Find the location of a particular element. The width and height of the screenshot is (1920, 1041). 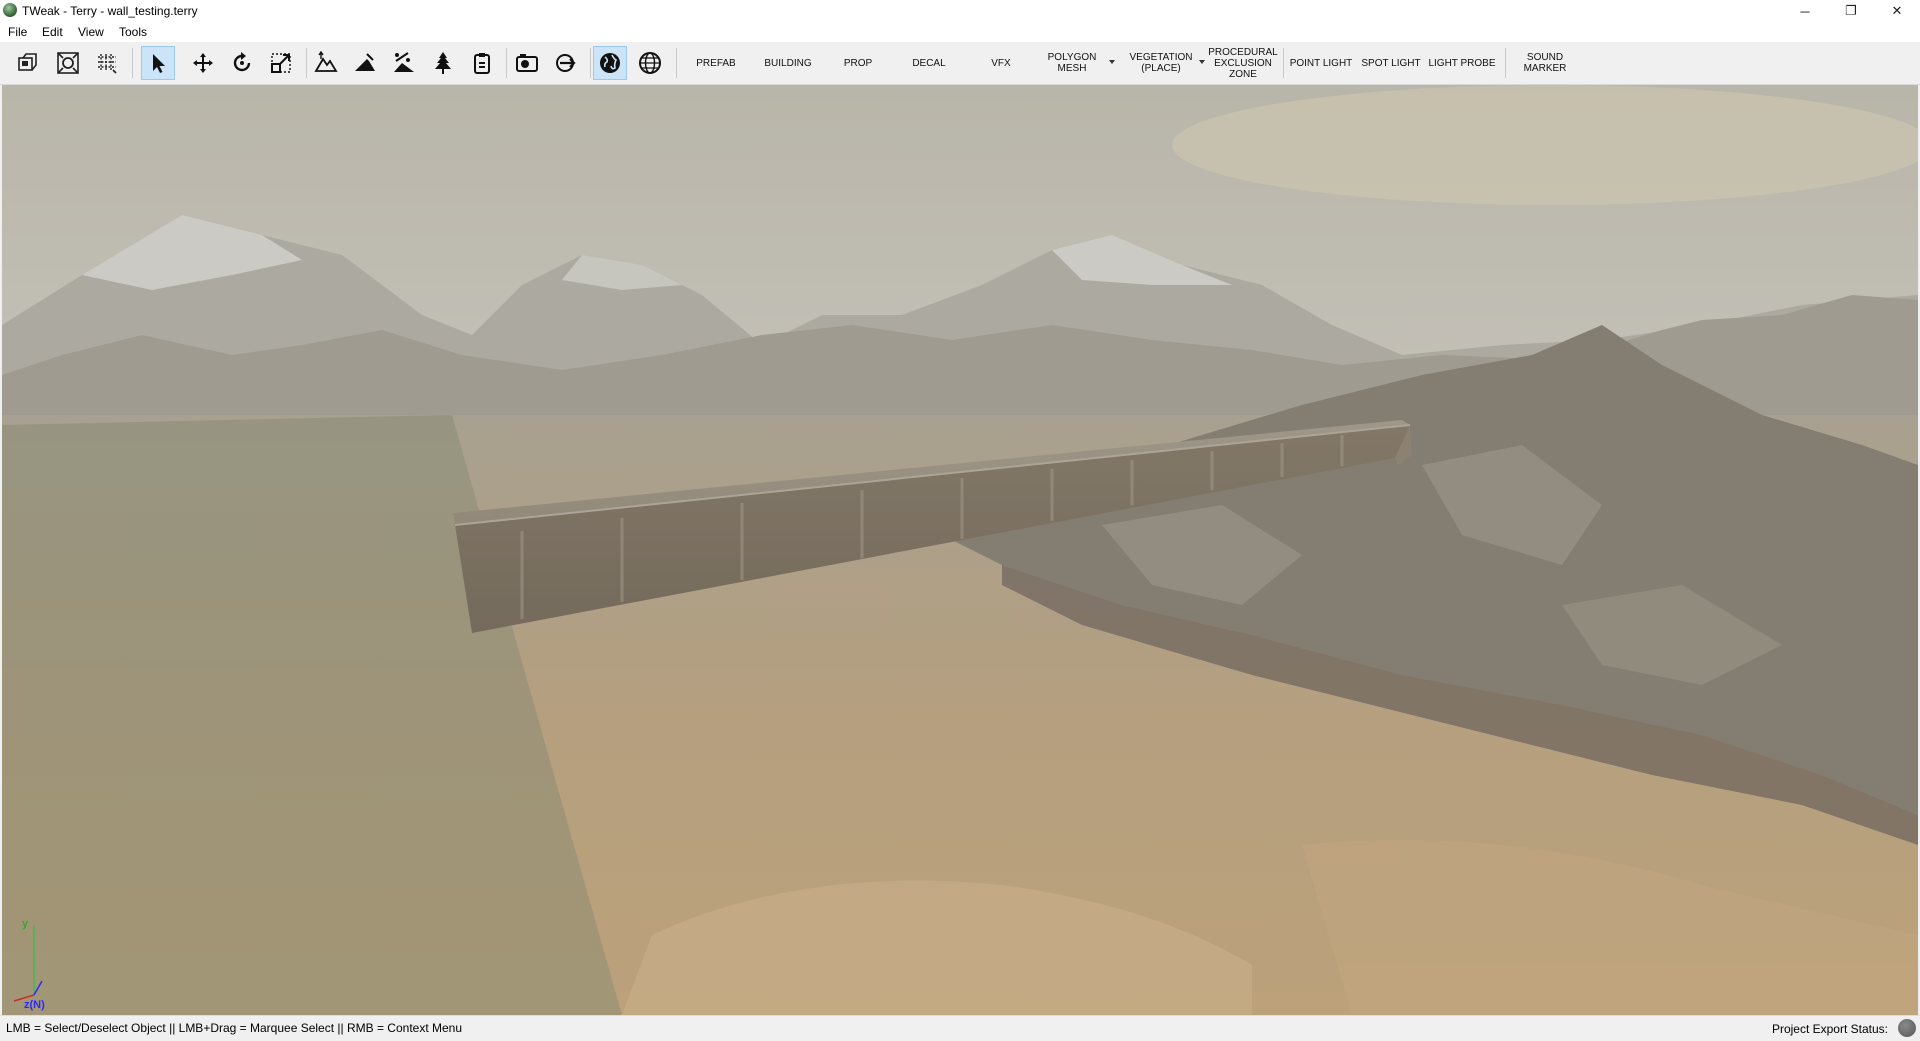

menu-edit: Edit is located at coordinates (52, 32).